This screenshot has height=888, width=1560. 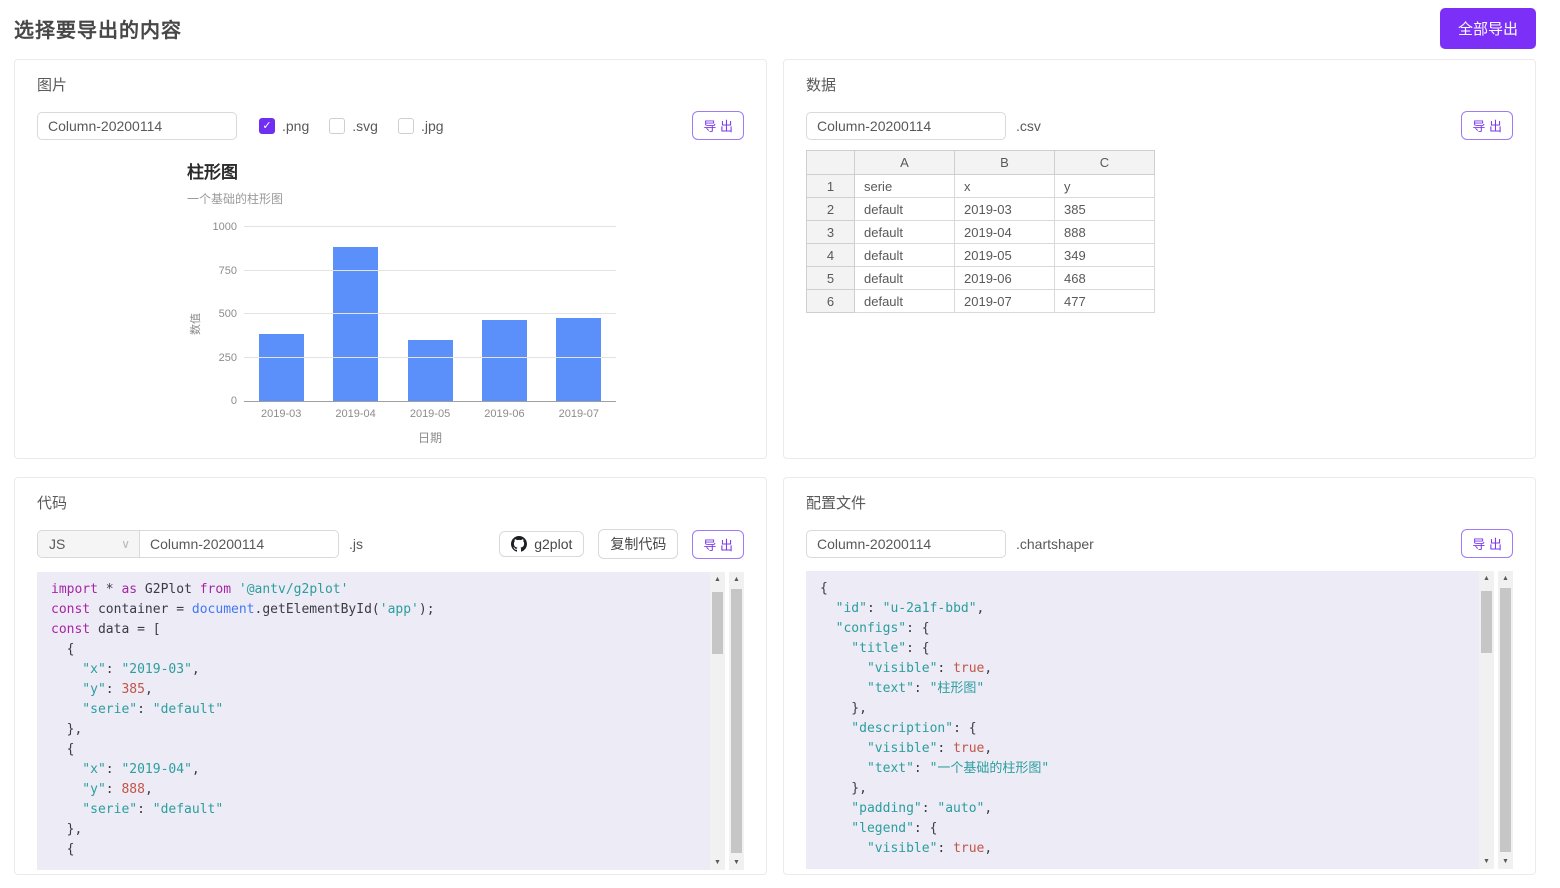 I want to click on table-cell: 385, so click(x=1104, y=209).